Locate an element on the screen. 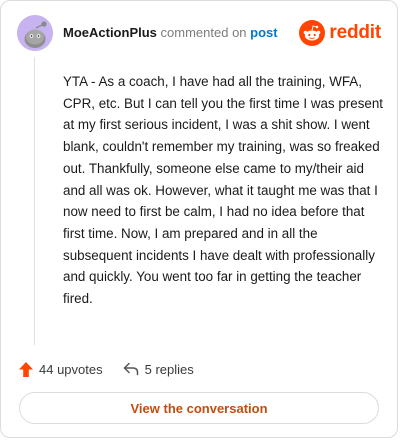 This screenshot has width=400, height=440. view-conversation-button: View the conversation is located at coordinates (199, 408).